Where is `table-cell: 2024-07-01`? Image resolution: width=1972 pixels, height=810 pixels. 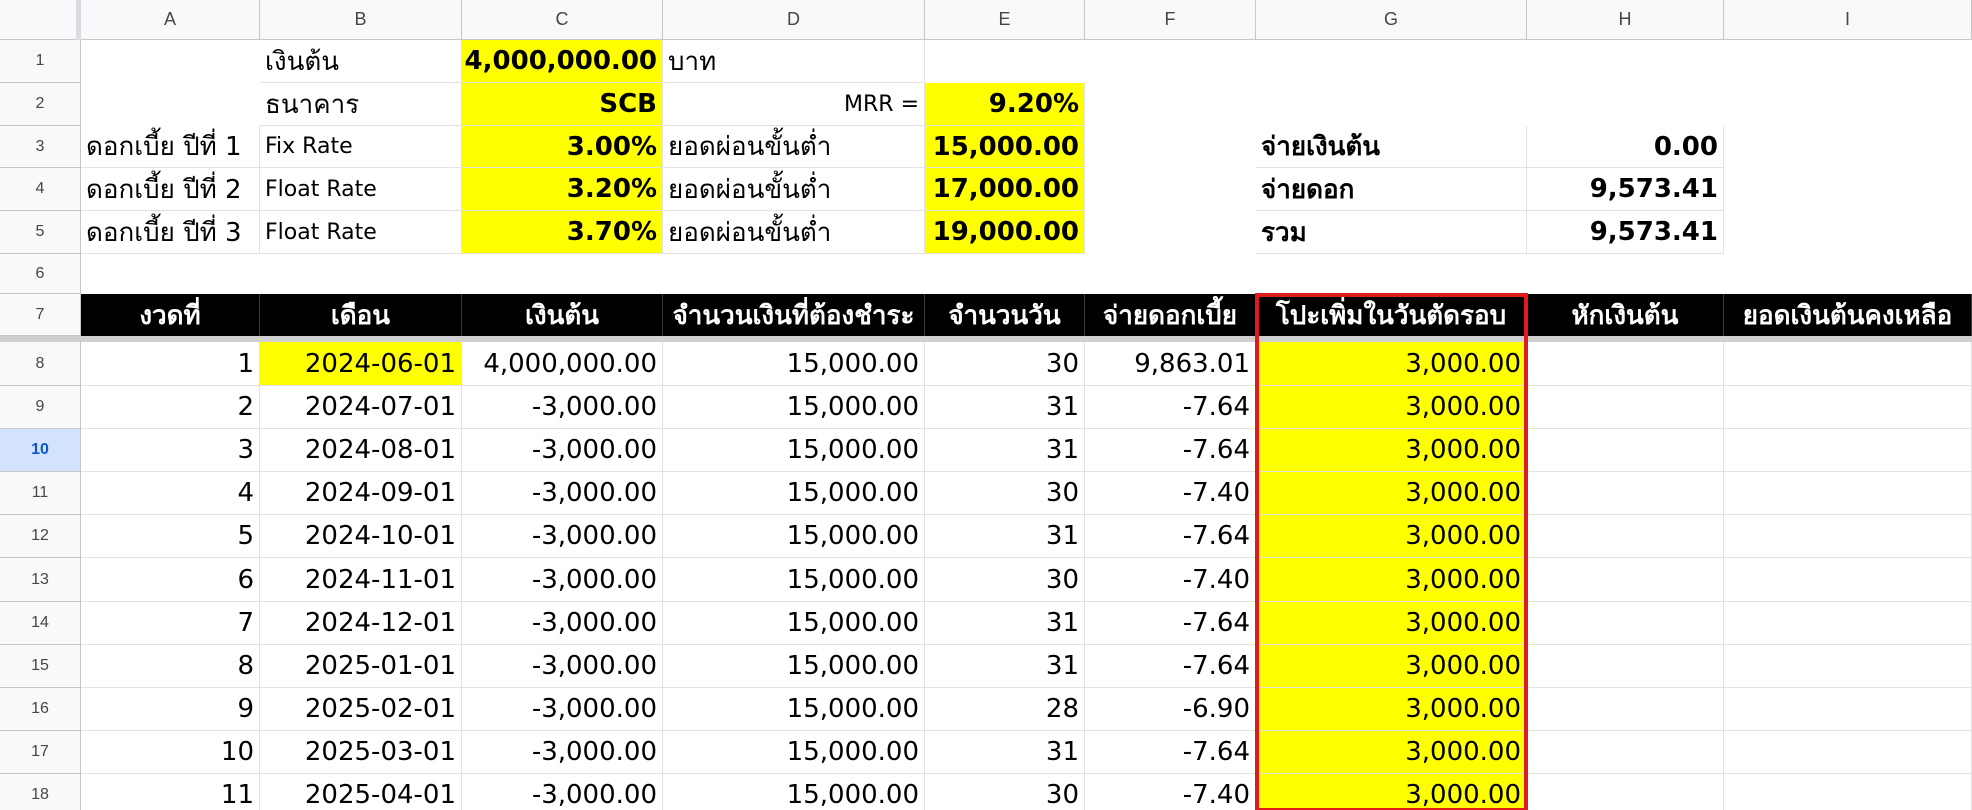 table-cell: 2024-07-01 is located at coordinates (361, 407).